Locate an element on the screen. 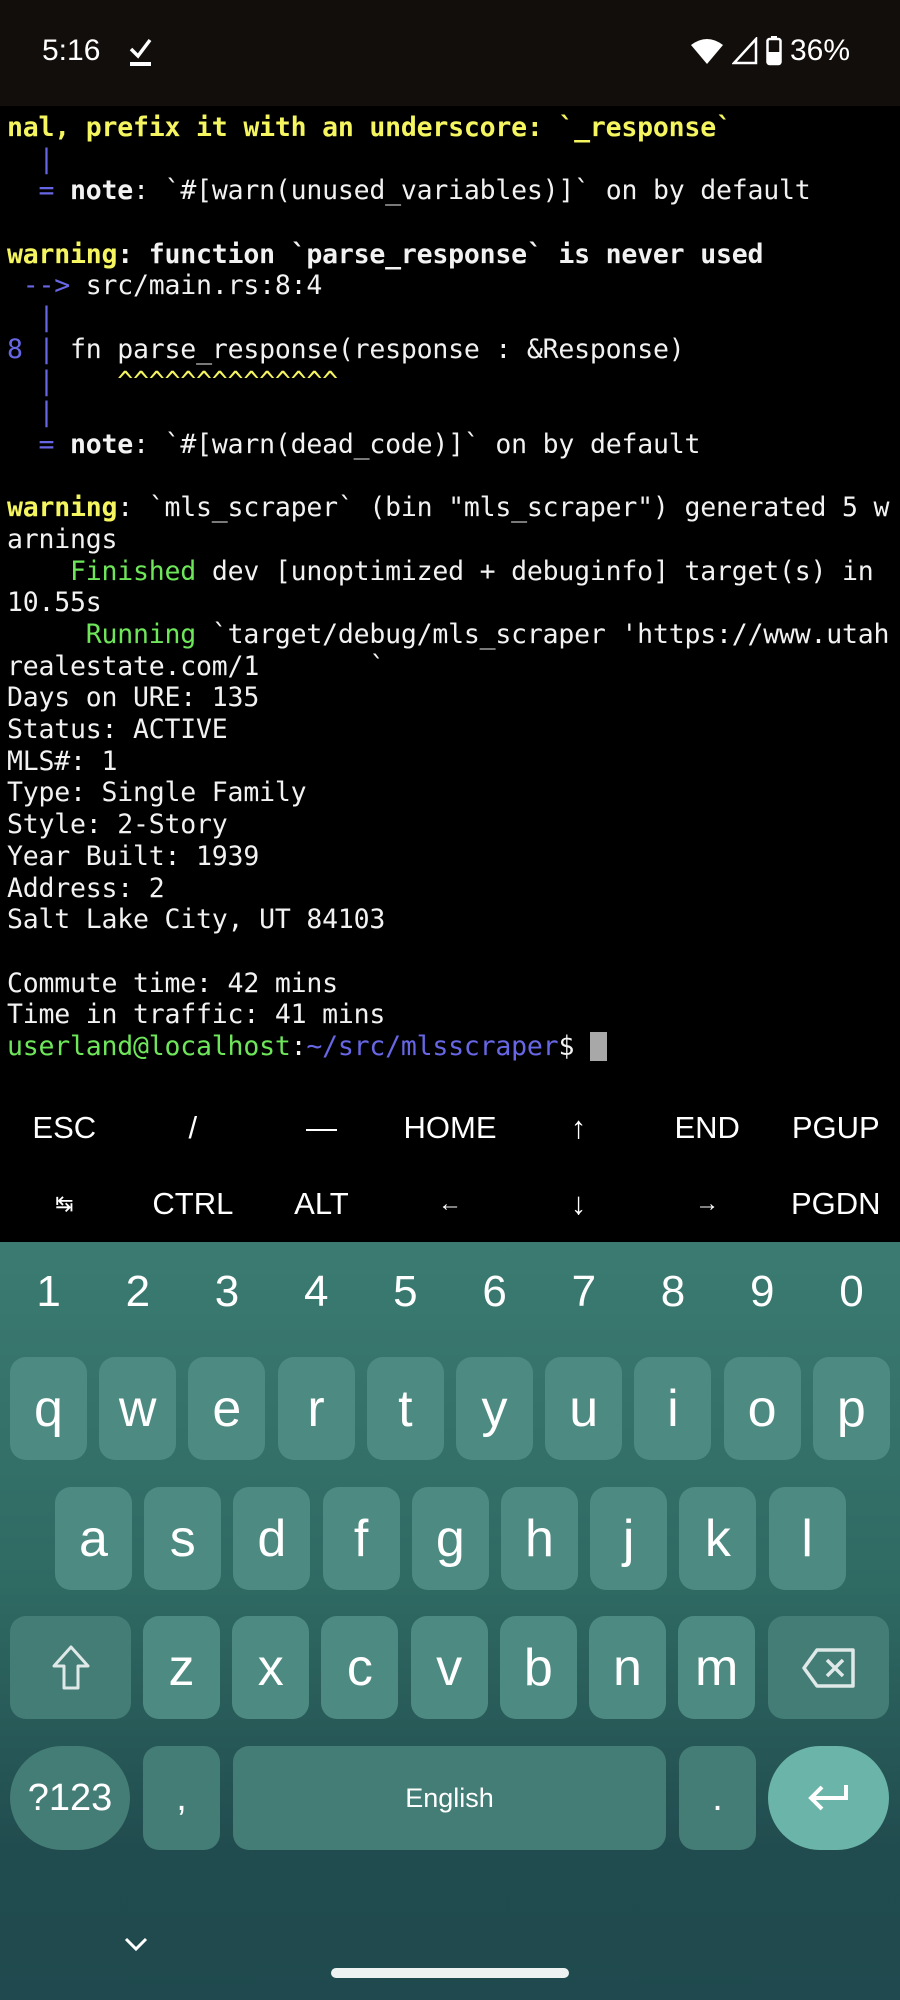  terminal-line: Status: ACTIVE is located at coordinates (448, 730).